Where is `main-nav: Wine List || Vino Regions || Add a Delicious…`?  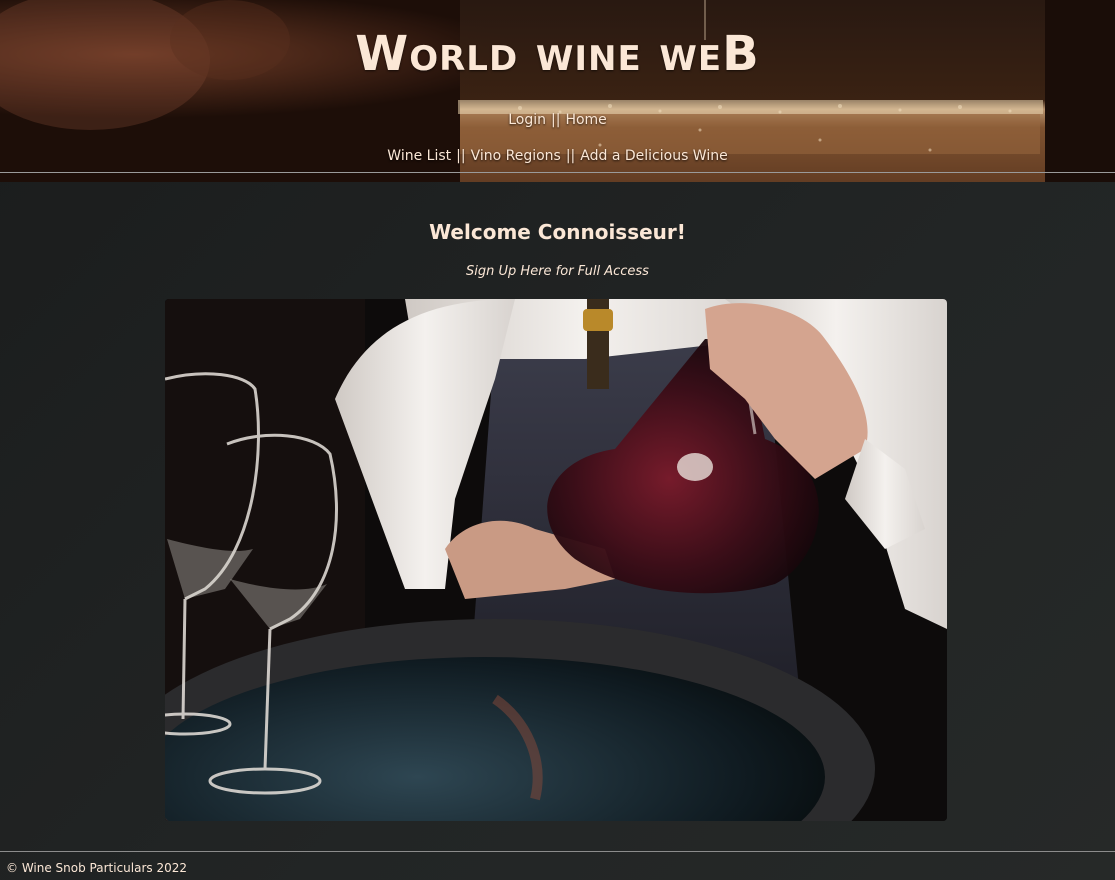 main-nav: Wine List || Vino Regions || Add a Delicious… is located at coordinates (557, 156).